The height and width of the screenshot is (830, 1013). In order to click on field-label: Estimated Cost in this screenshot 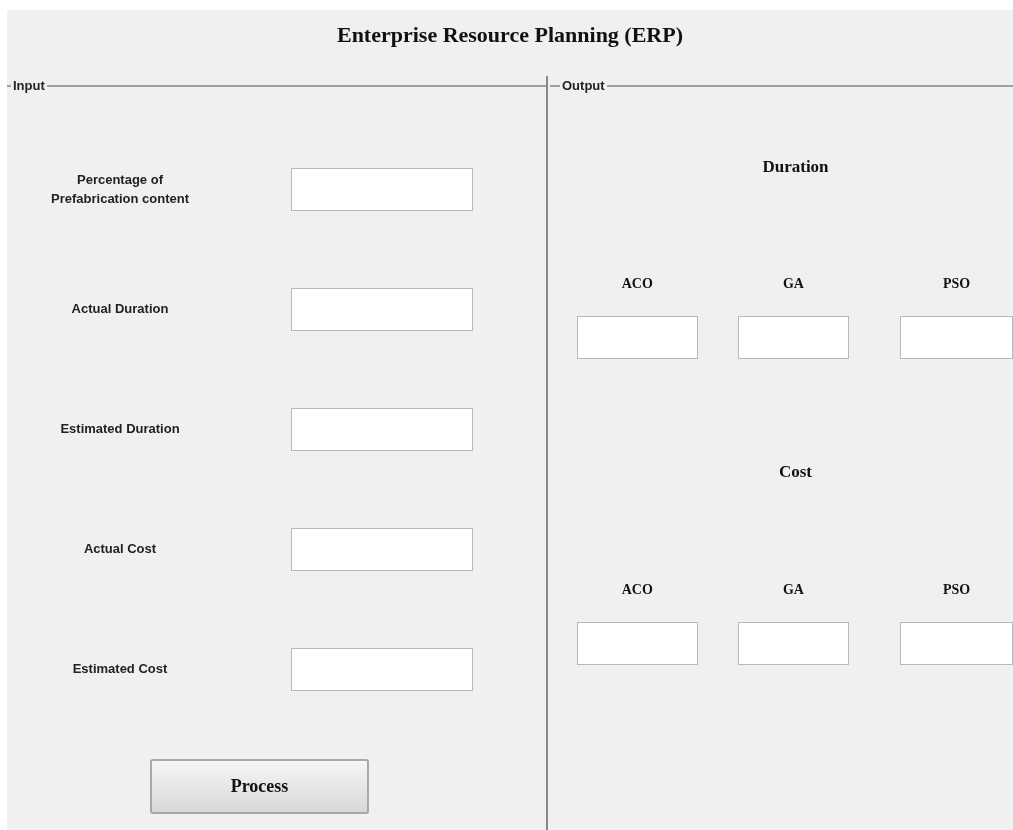, I will do `click(120, 669)`.